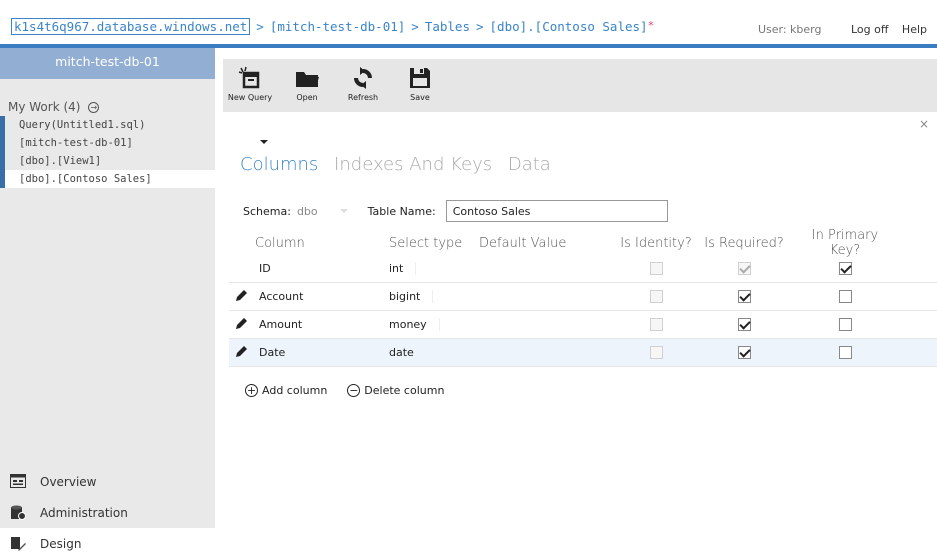  Describe the element at coordinates (107, 161) in the screenshot. I see `work-item-view: [dbo].[View1]` at that location.